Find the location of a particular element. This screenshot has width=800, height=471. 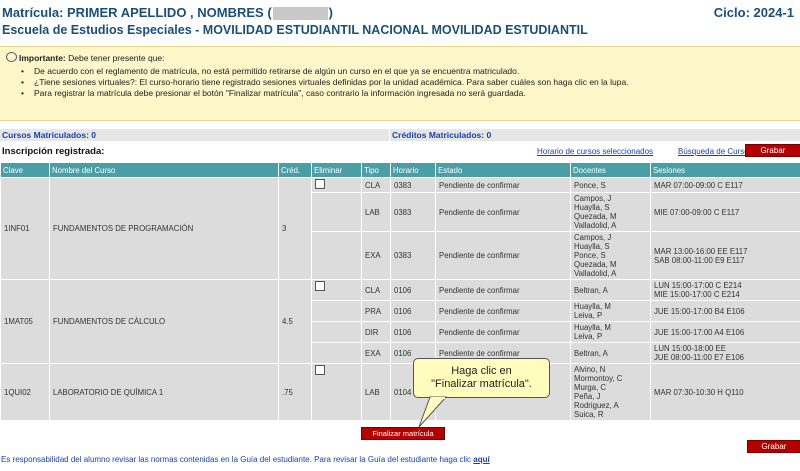

busqueda-cursos-link: Búsqueda de Cursos is located at coordinates (715, 151).